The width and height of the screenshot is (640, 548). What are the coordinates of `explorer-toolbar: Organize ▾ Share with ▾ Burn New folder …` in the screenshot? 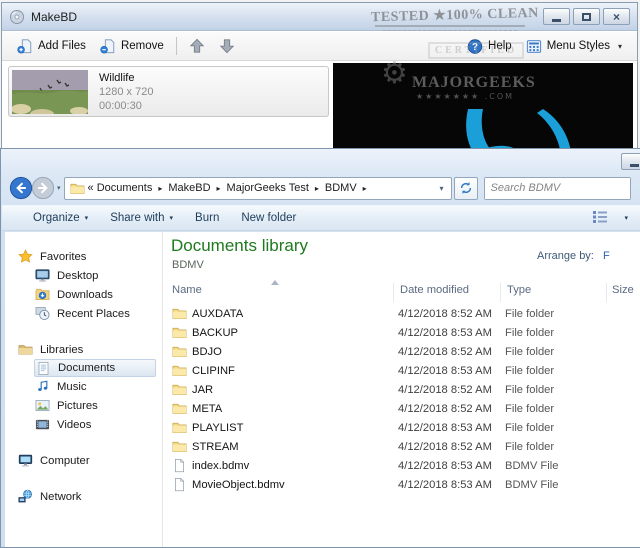 It's located at (321, 218).